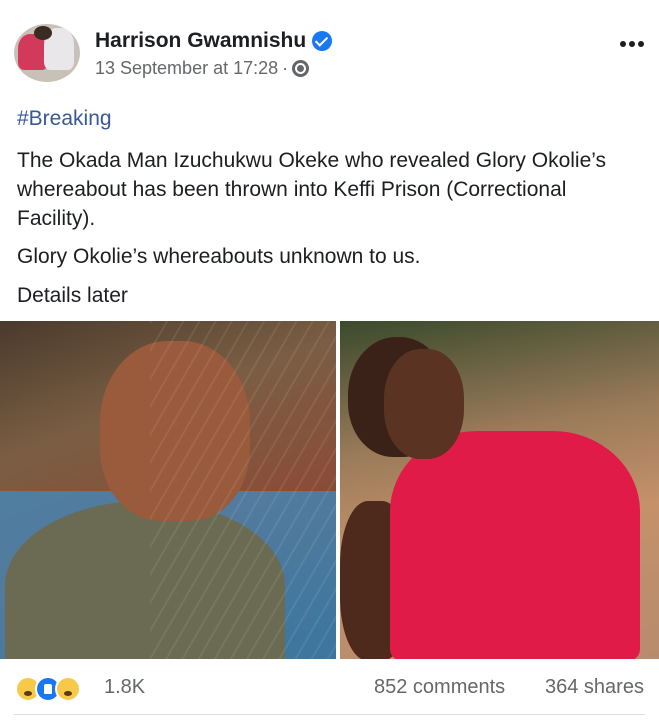  I want to click on author-row: Harrison Gwamnishu, so click(214, 41).